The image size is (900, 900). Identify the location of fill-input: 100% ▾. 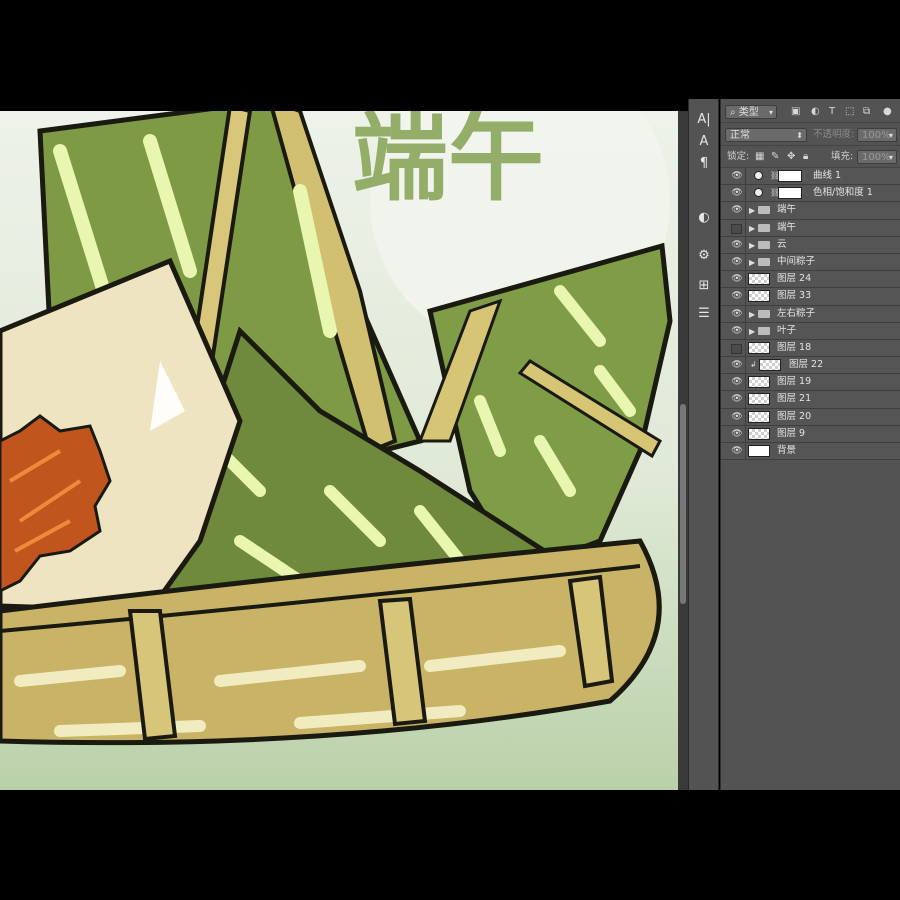
(877, 157).